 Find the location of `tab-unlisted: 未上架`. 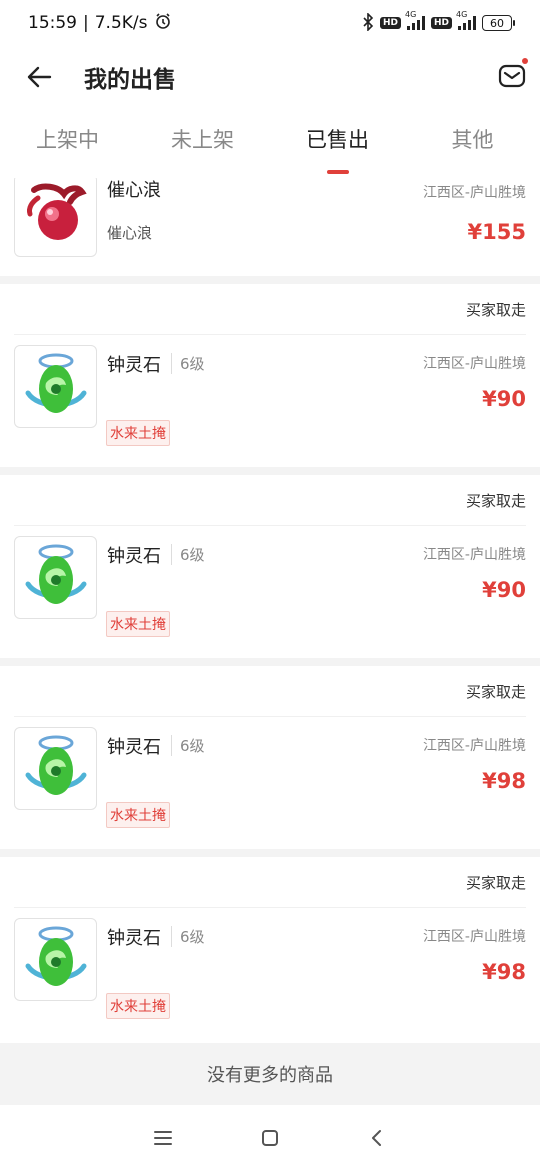

tab-unlisted: 未上架 is located at coordinates (202, 142).